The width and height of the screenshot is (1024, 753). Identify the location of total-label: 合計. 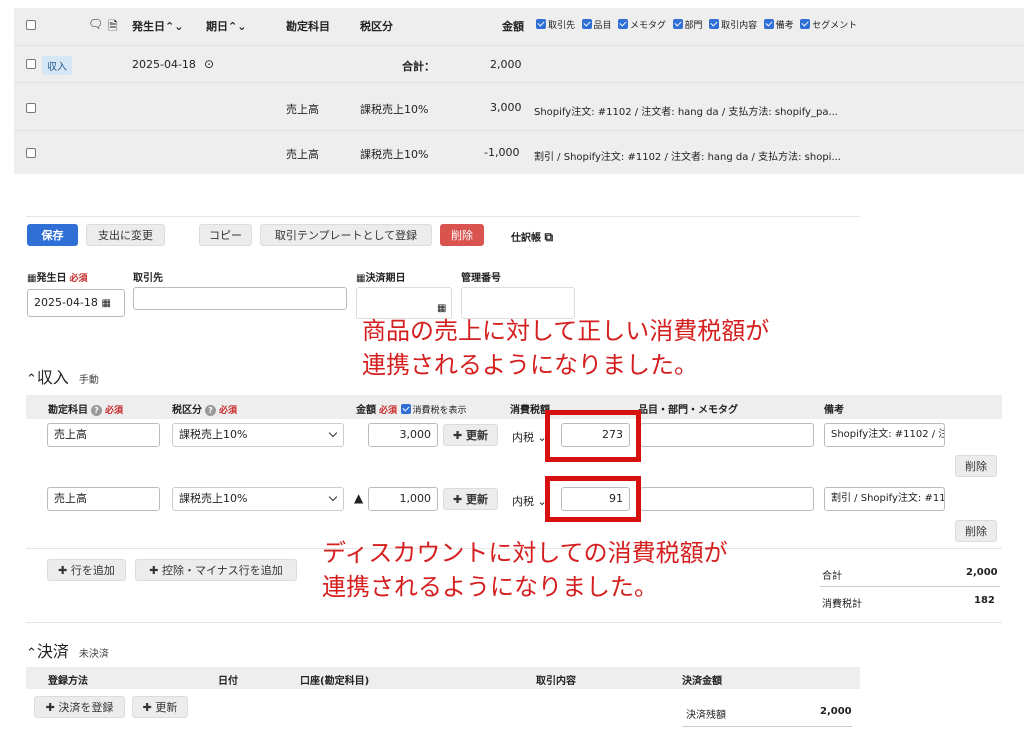
(832, 576).